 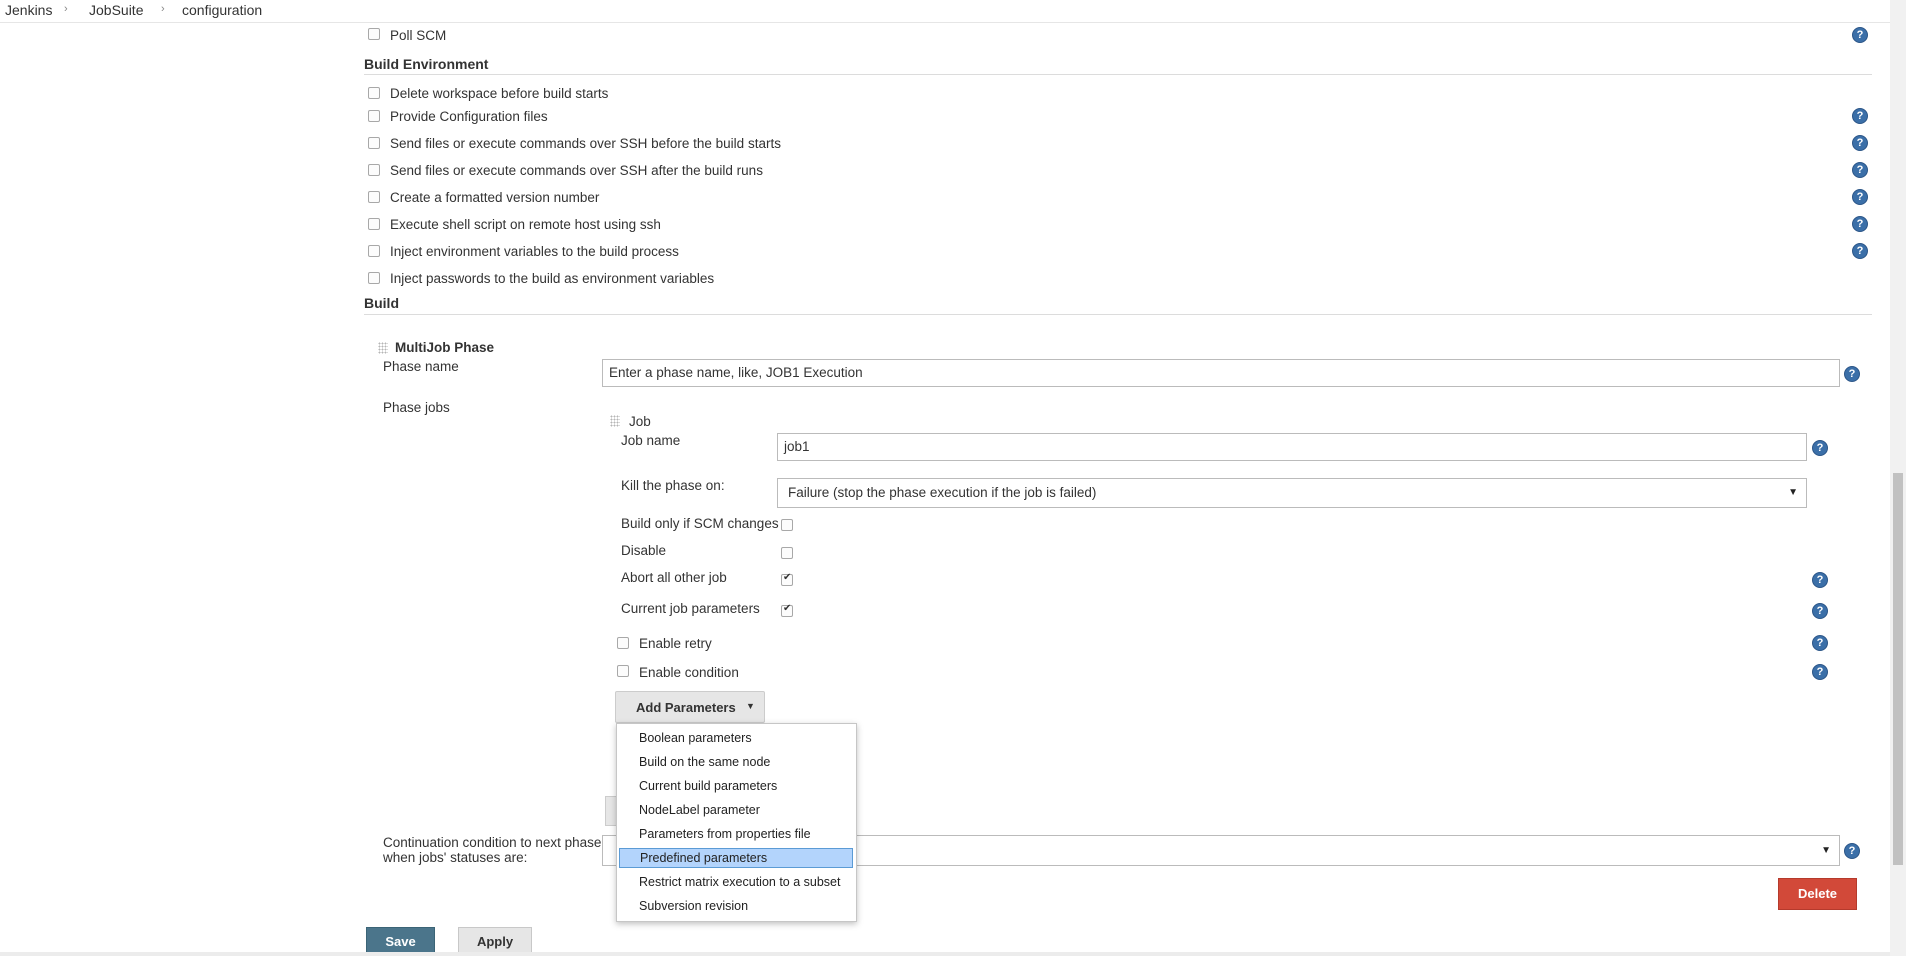 I want to click on menu-item-nodelabel: NodeLabel parameter, so click(x=736, y=810).